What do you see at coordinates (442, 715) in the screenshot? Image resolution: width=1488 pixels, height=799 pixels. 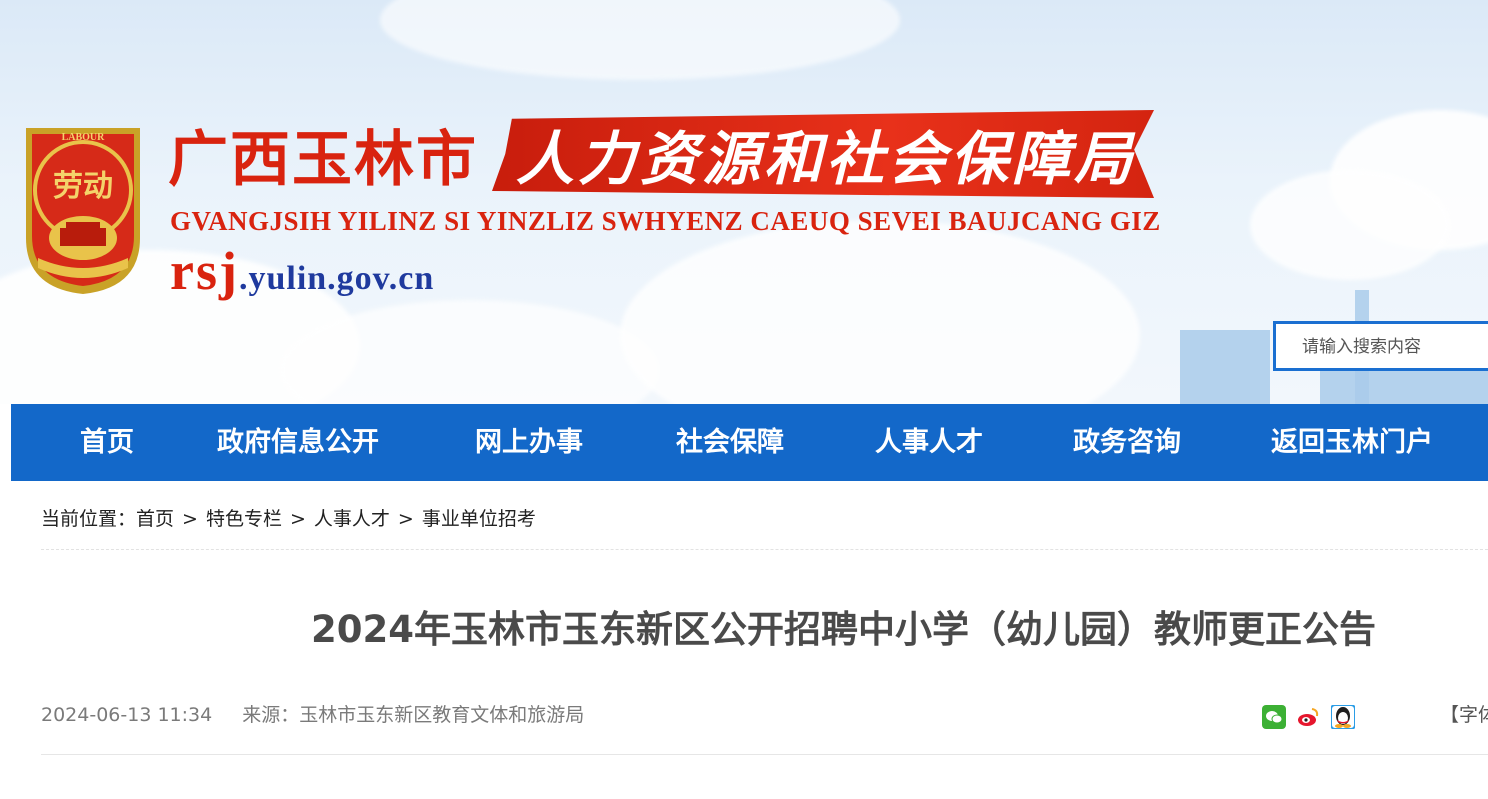 I see `article-source: 玉林市玉东新区教育文体和旅游局` at bounding box center [442, 715].